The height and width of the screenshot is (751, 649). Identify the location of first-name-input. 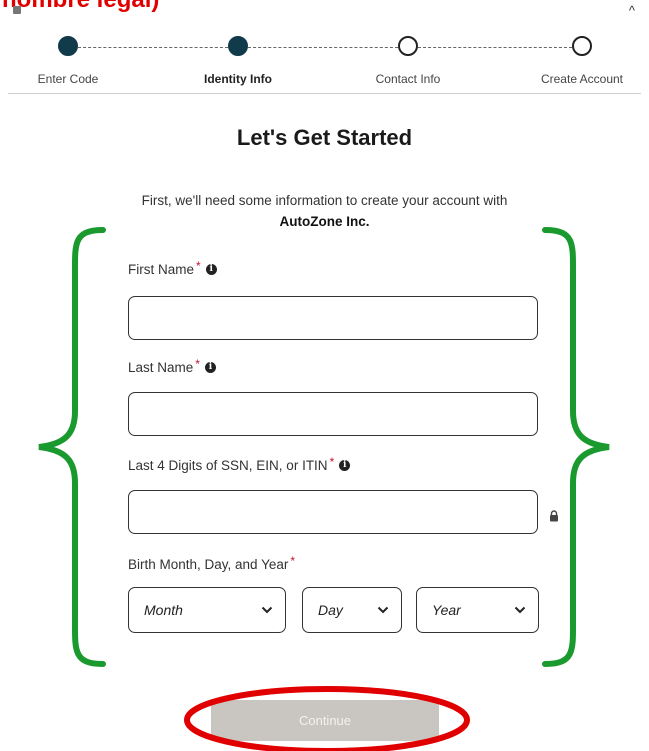
(333, 318).